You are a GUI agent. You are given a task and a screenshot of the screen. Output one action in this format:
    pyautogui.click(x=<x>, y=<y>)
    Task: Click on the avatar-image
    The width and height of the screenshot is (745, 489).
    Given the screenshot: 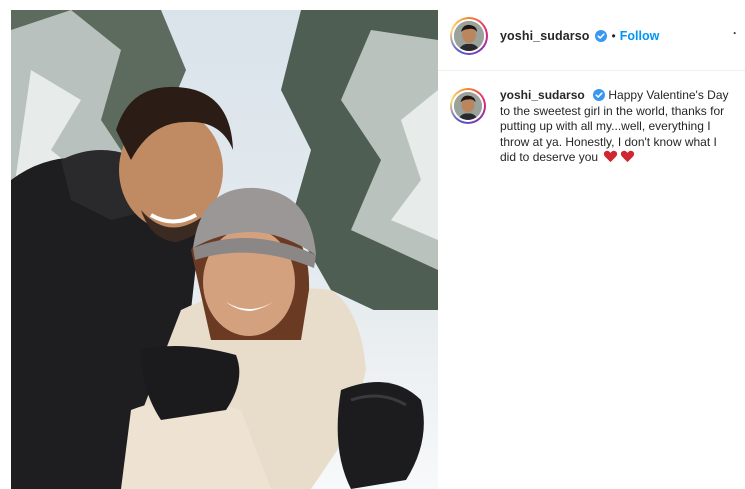 What is the action you would take?
    pyautogui.click(x=469, y=36)
    